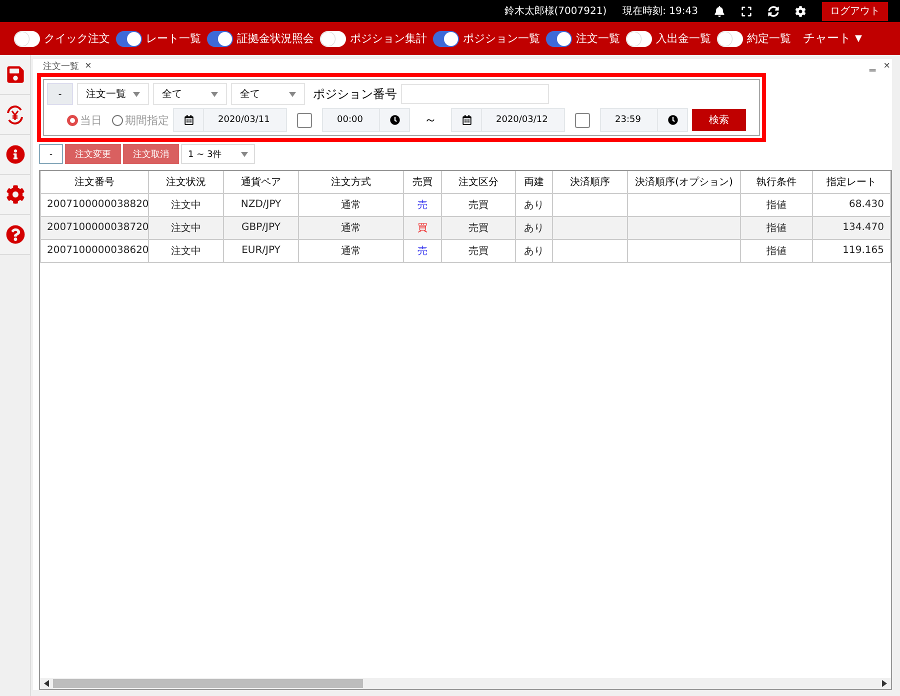 The height and width of the screenshot is (696, 900). Describe the element at coordinates (388, 38) in the screenshot. I see `nav-label: ポジション集計` at that location.